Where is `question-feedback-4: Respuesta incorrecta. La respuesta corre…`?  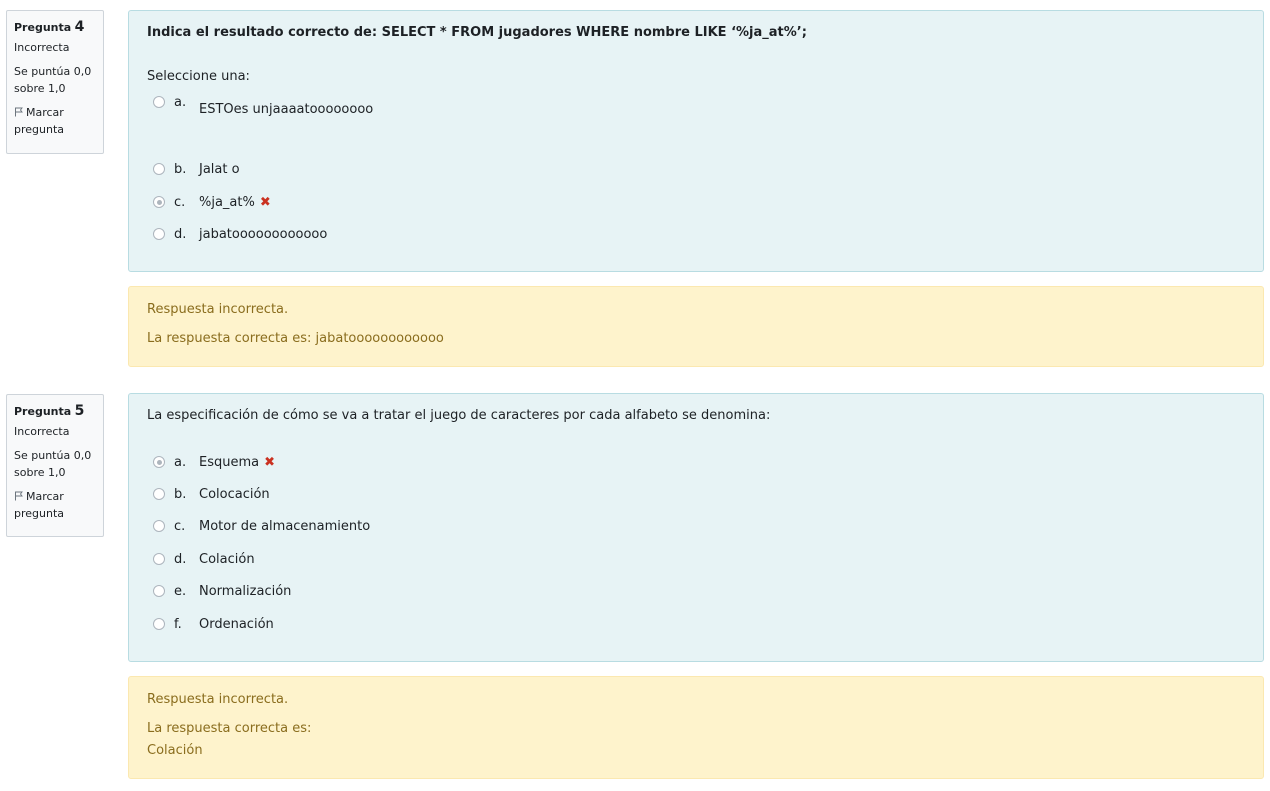
question-feedback-4: Respuesta incorrecta. La respuesta corre… is located at coordinates (696, 326).